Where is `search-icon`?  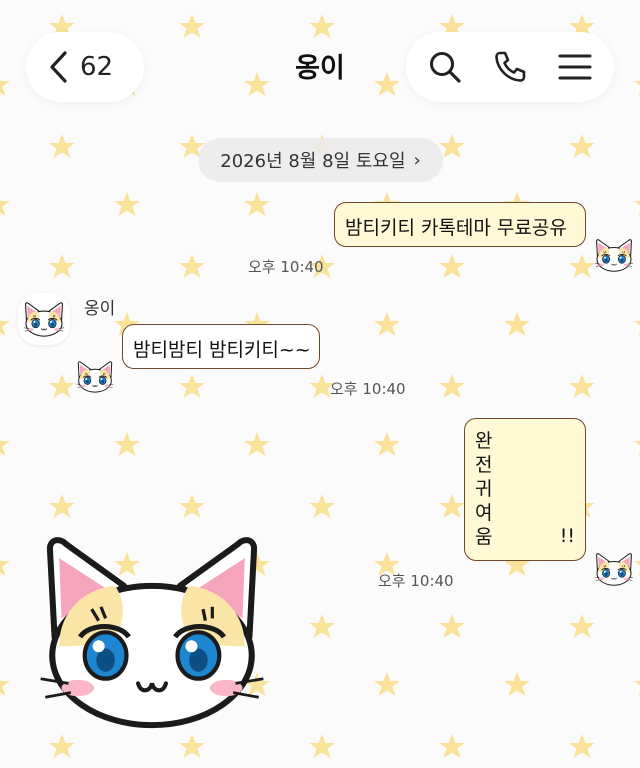
search-icon is located at coordinates (445, 67).